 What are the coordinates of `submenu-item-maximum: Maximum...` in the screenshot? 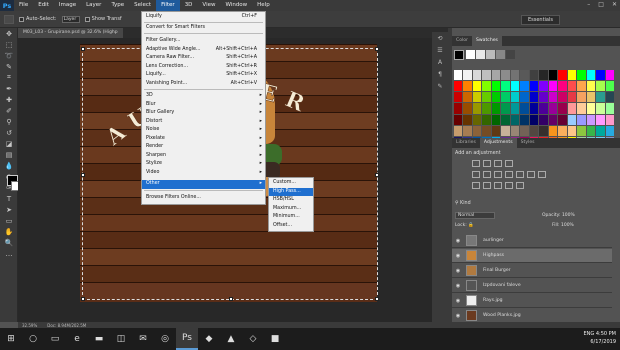 It's located at (291, 209).